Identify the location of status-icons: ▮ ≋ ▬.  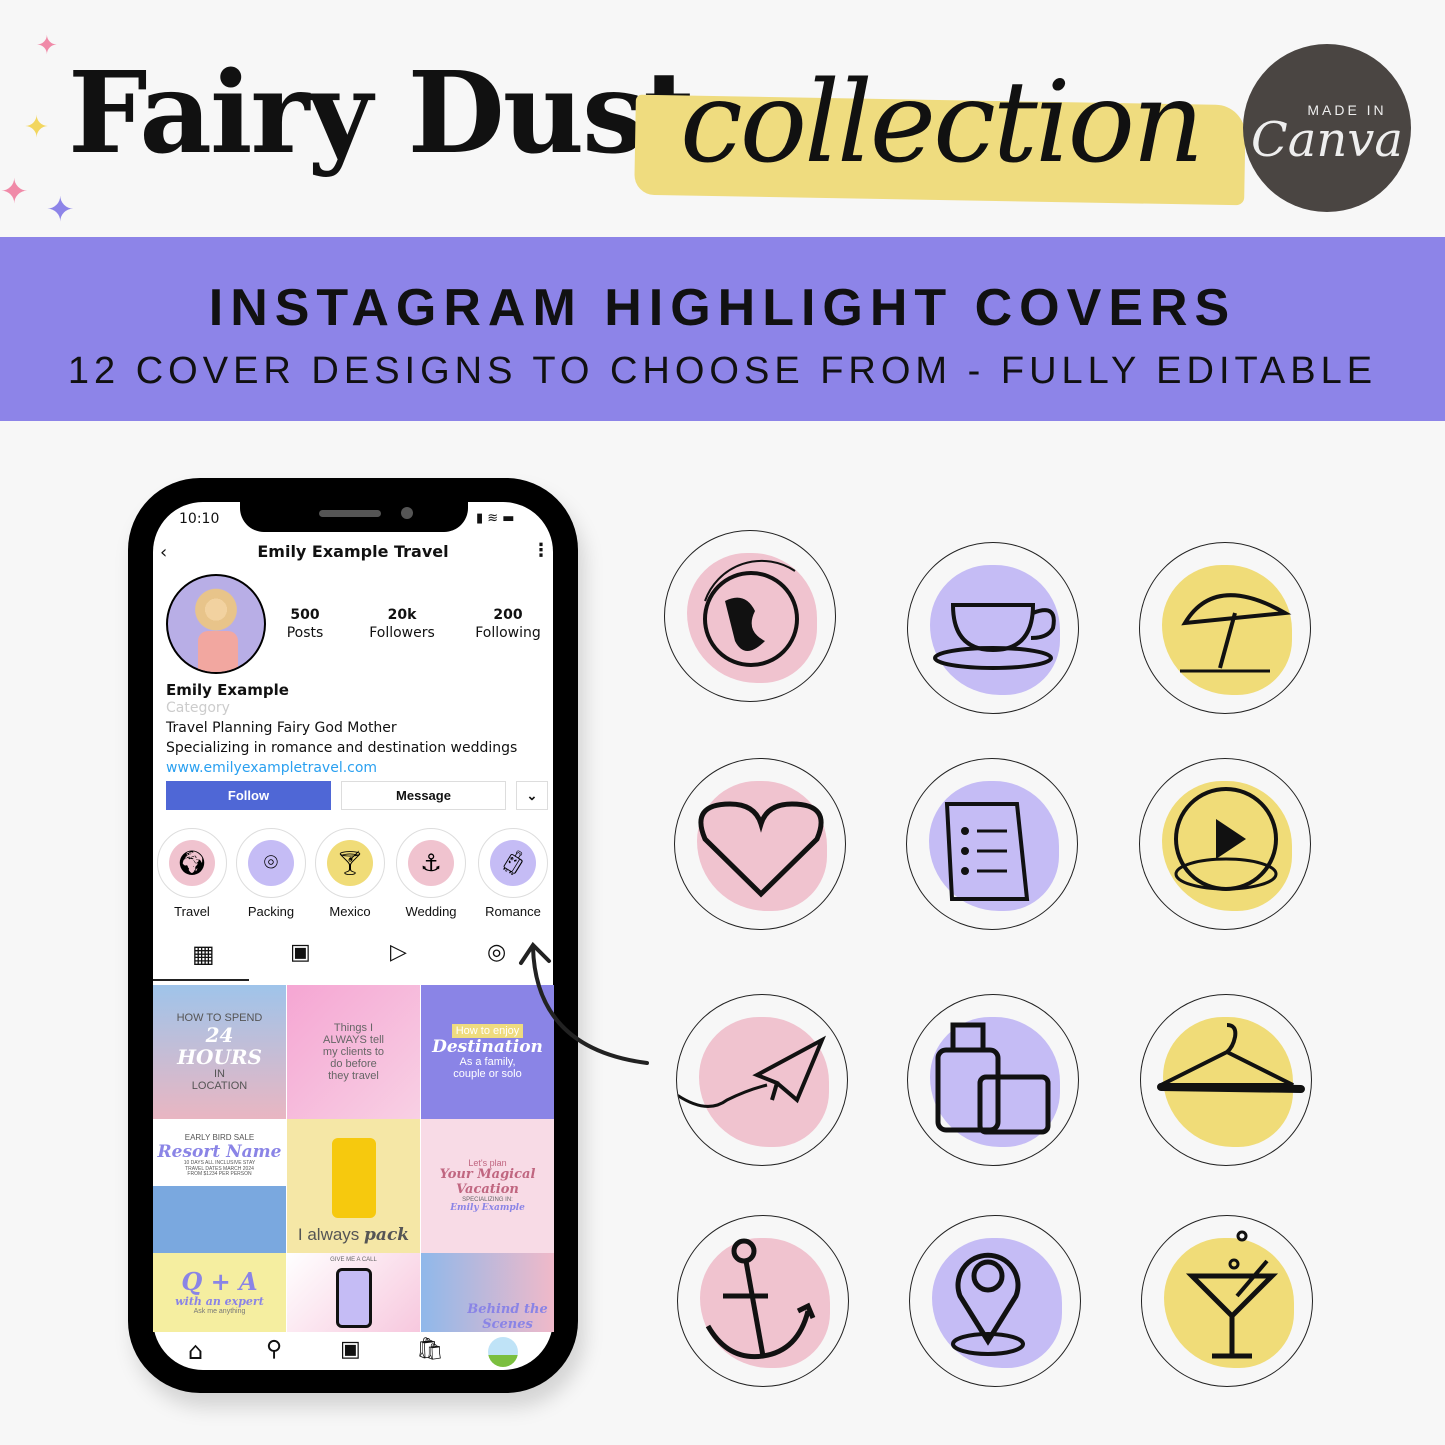
(495, 518).